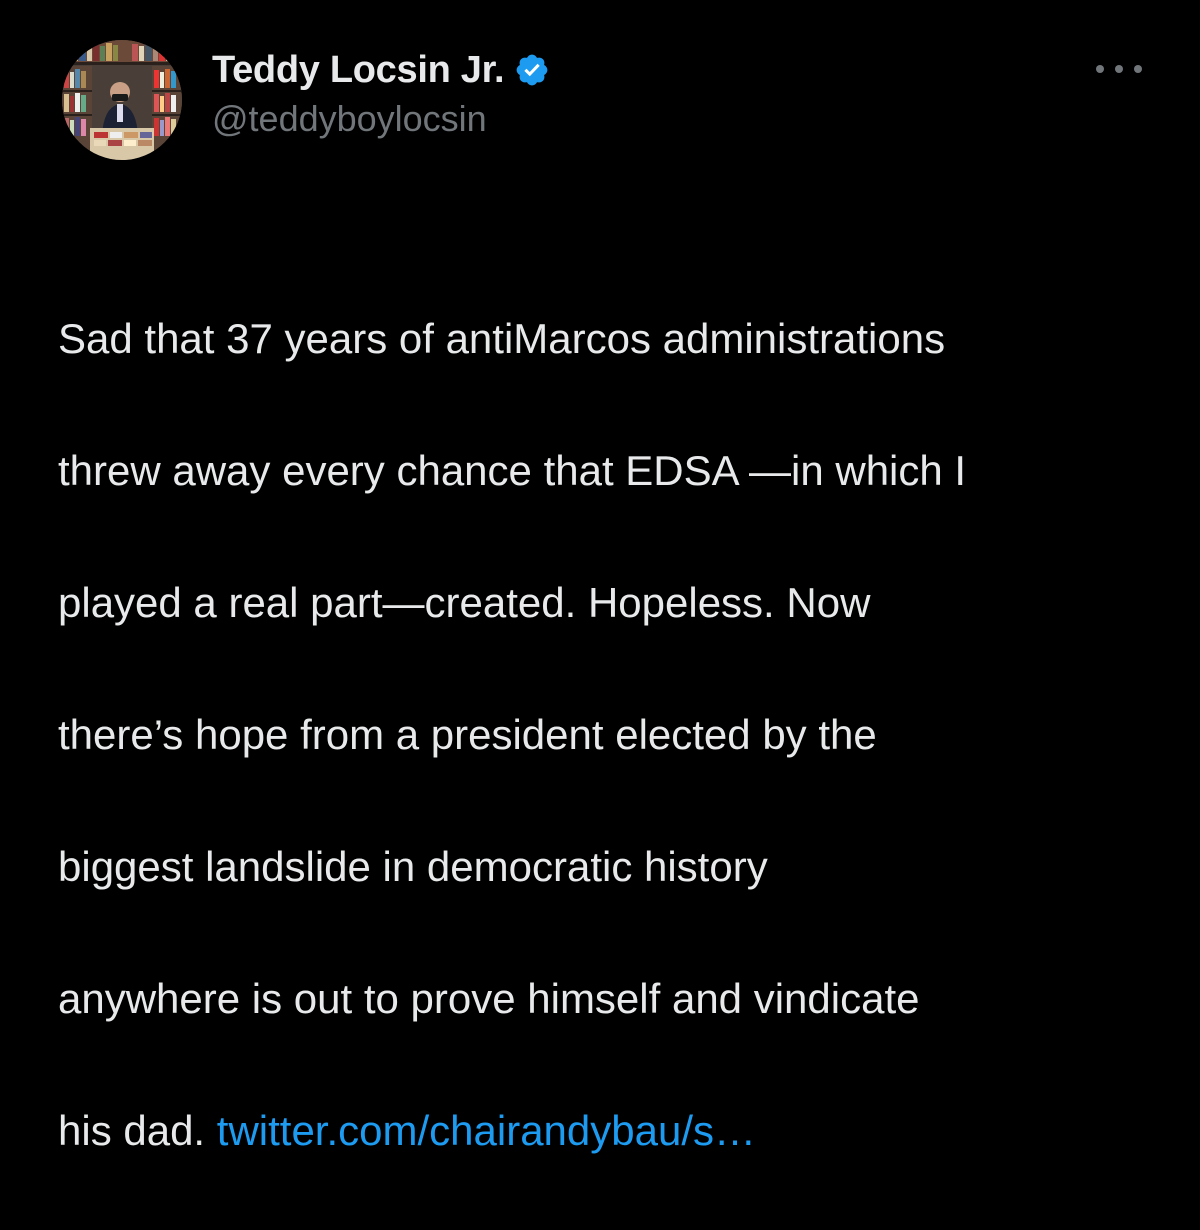 The image size is (1200, 1230). What do you see at coordinates (532, 70) in the screenshot?
I see `verified-badge-icon` at bounding box center [532, 70].